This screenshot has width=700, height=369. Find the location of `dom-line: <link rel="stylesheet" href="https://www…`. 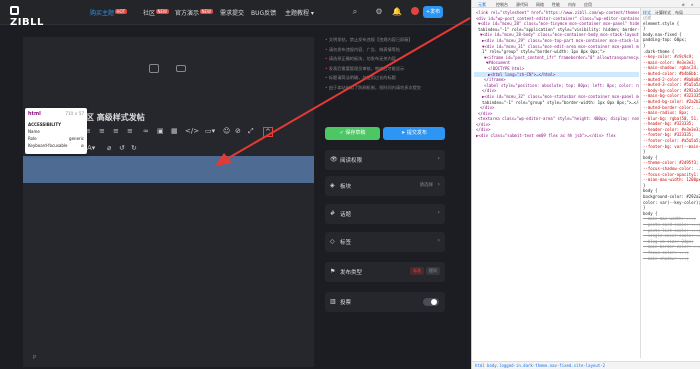

dom-line: <link rel="stylesheet" href="https://www… is located at coordinates (556, 13).